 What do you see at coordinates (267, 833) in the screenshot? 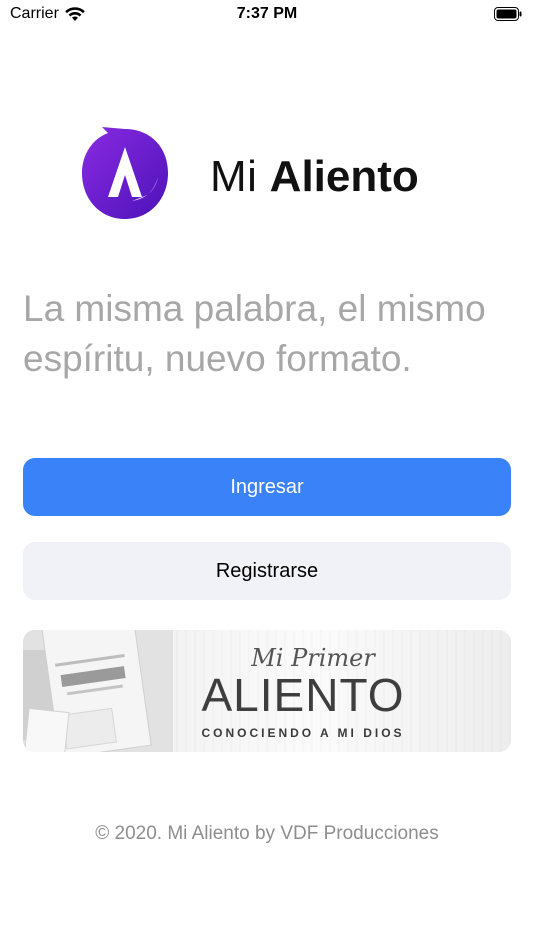
I see `footer-copyright: © 2020. Mi Aliento by VDF Producciones` at bounding box center [267, 833].